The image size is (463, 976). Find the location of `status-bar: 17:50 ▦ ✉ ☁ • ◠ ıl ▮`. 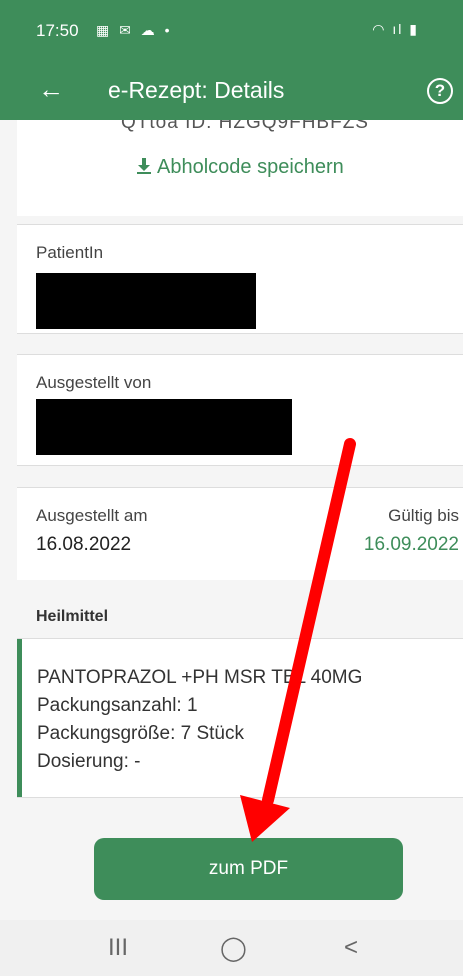

status-bar: 17:50 ▦ ✉ ☁ • ◠ ıl ▮ is located at coordinates (231, 31).